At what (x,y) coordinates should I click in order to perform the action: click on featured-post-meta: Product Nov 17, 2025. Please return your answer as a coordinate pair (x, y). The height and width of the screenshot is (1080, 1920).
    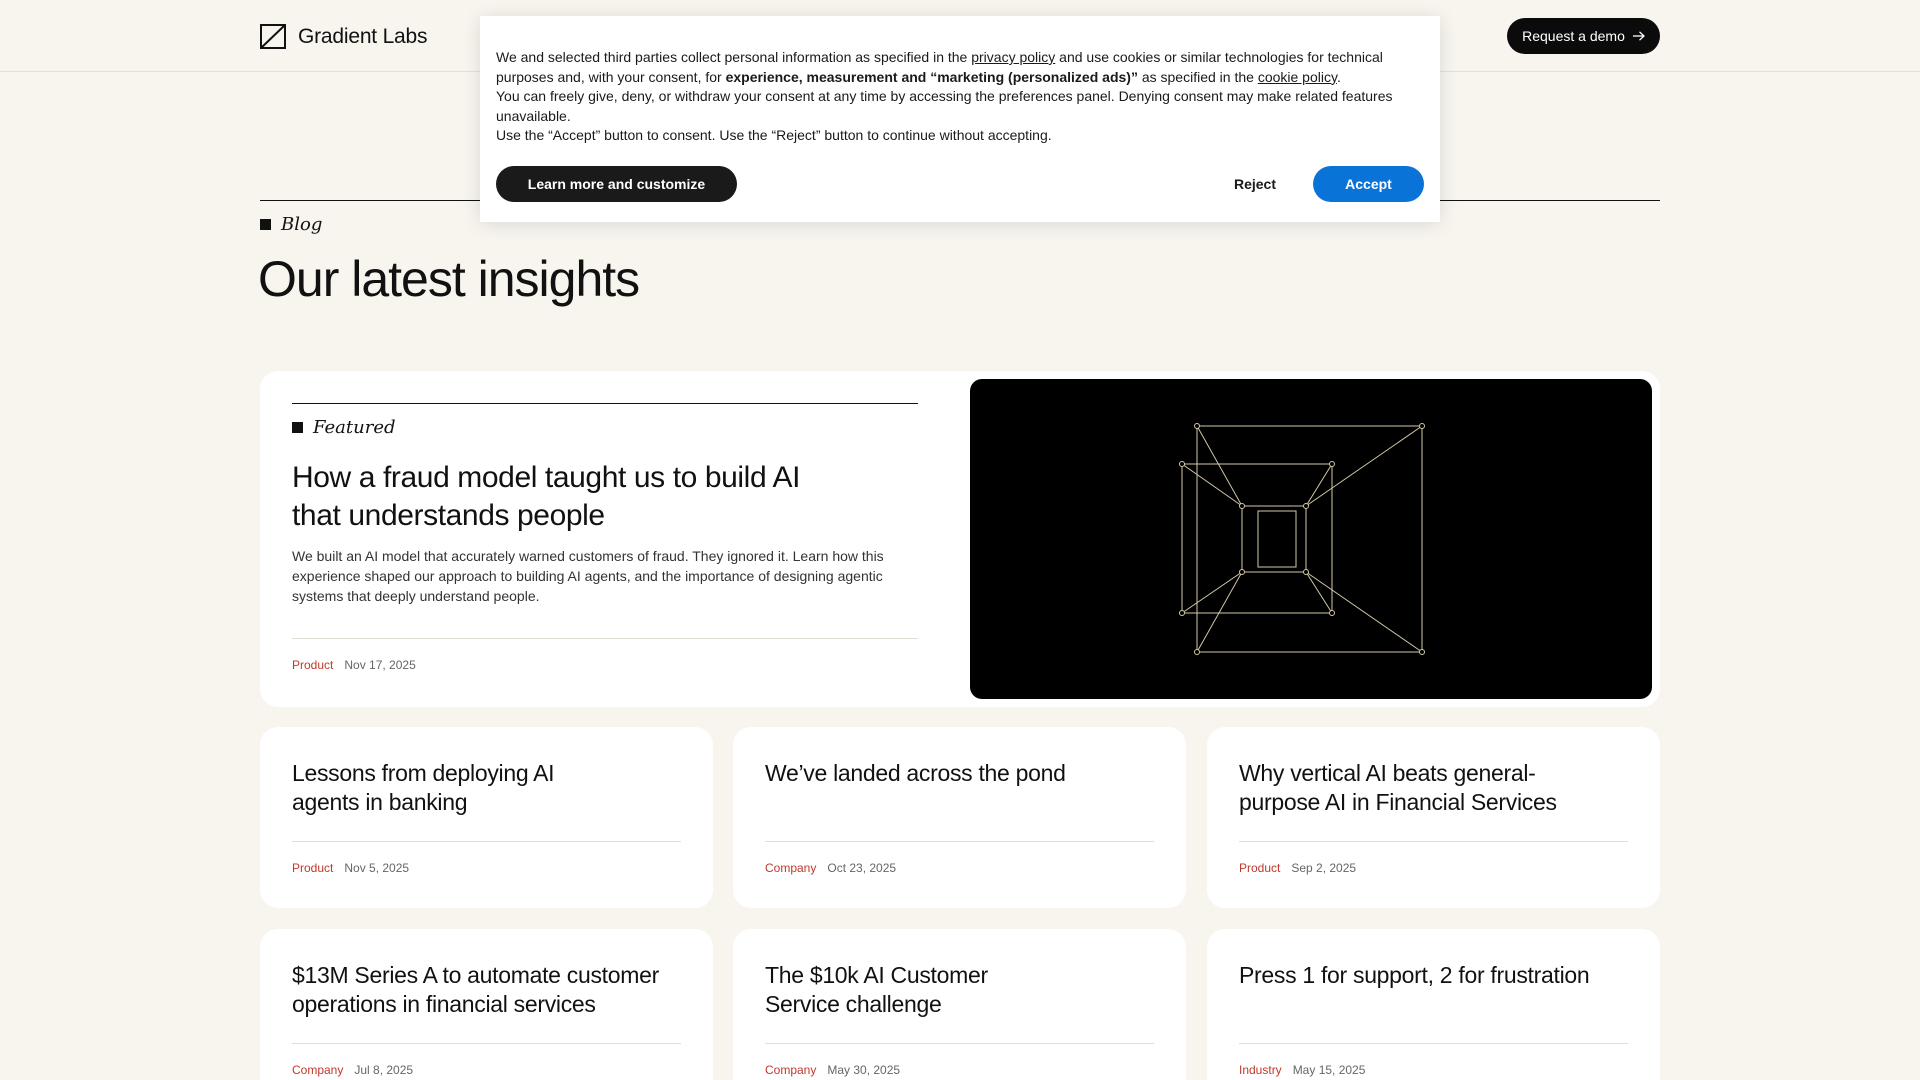
    Looking at the image, I should click on (354, 665).